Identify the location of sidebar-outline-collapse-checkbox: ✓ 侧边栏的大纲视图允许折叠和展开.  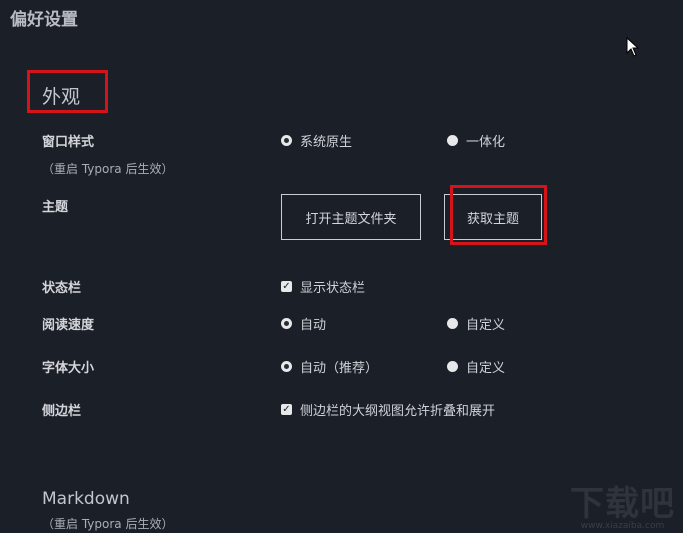
(388, 409).